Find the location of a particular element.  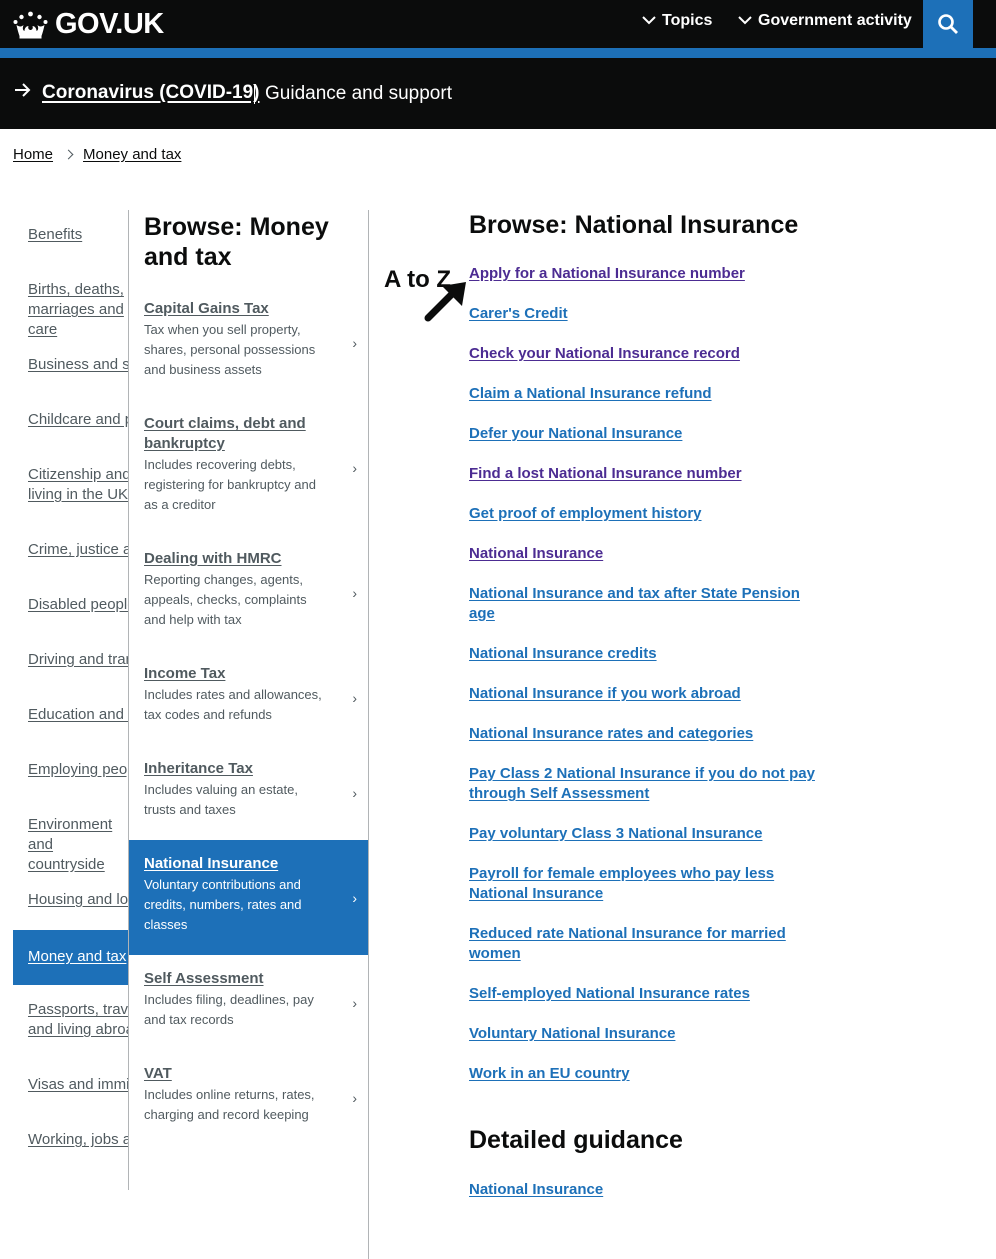

left-nav-label: Education and learning is located at coordinates (78, 714).